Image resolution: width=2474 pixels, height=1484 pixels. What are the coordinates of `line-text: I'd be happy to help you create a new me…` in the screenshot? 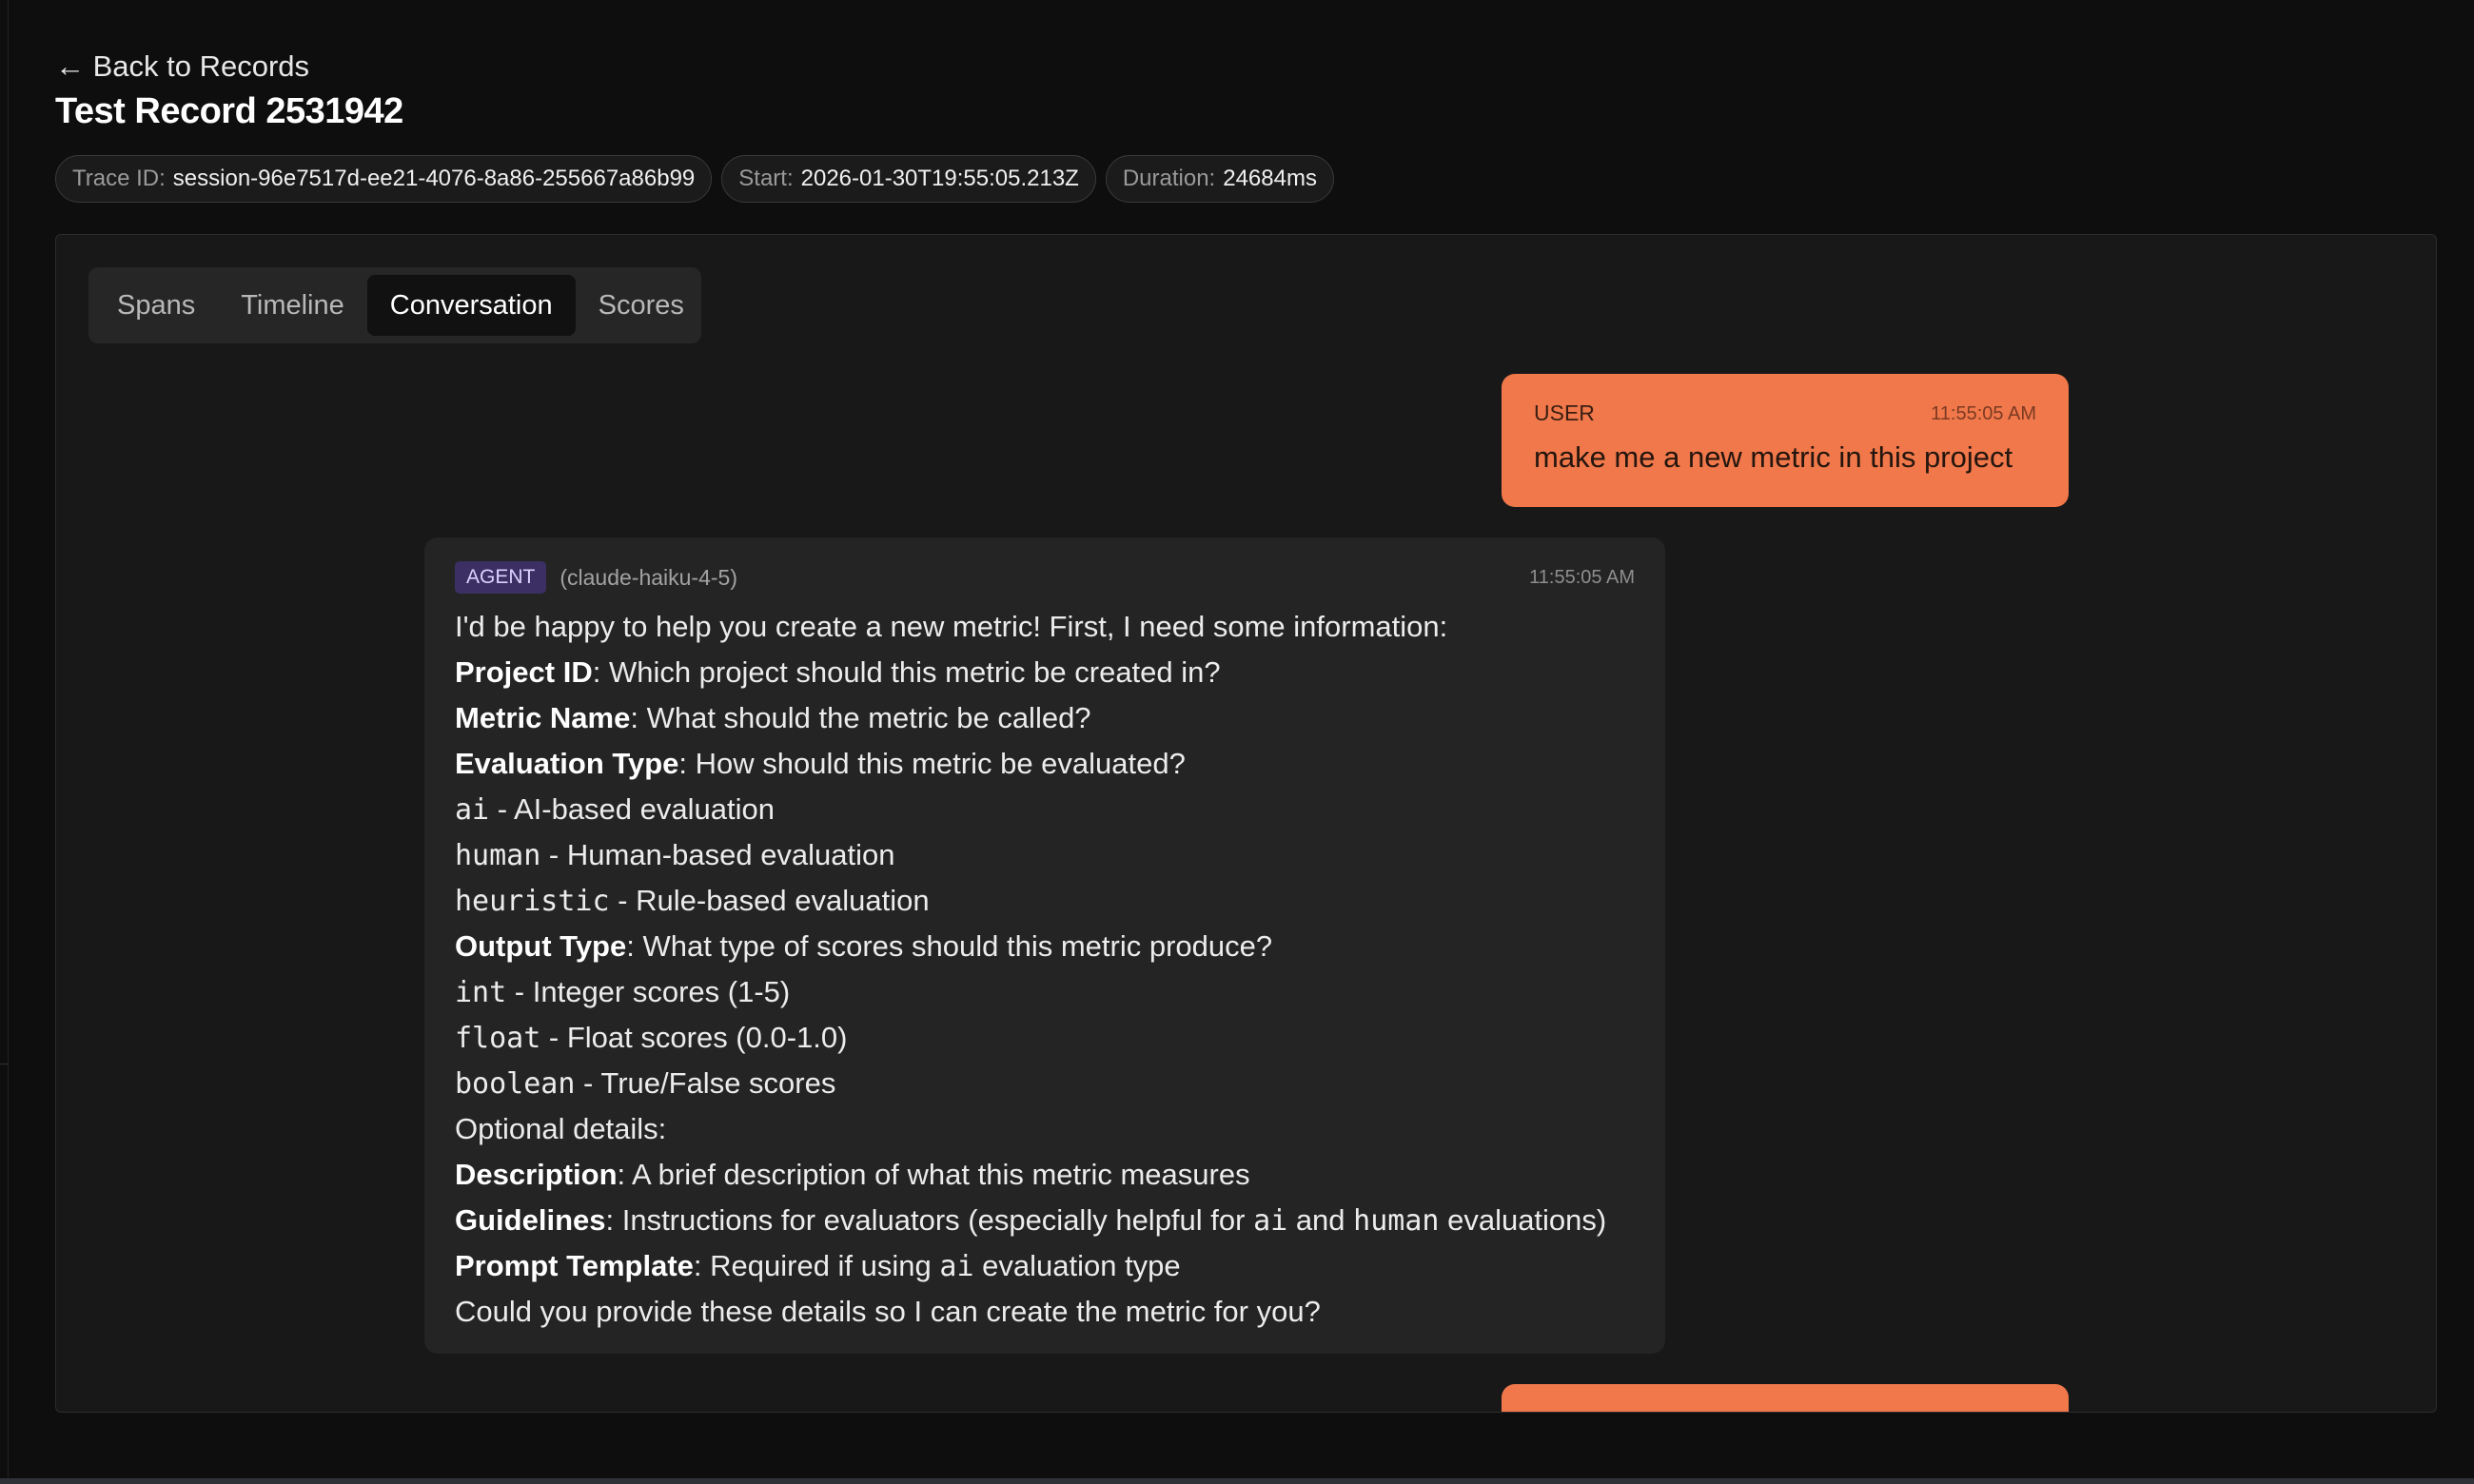 It's located at (952, 626).